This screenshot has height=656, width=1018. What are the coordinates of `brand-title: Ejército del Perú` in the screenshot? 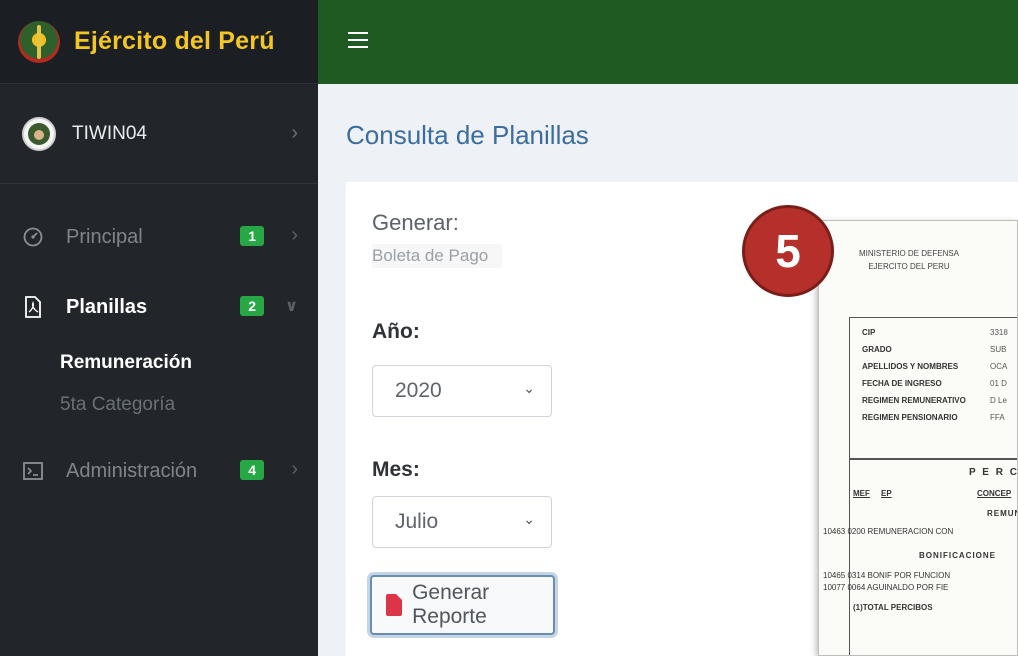 It's located at (174, 41).